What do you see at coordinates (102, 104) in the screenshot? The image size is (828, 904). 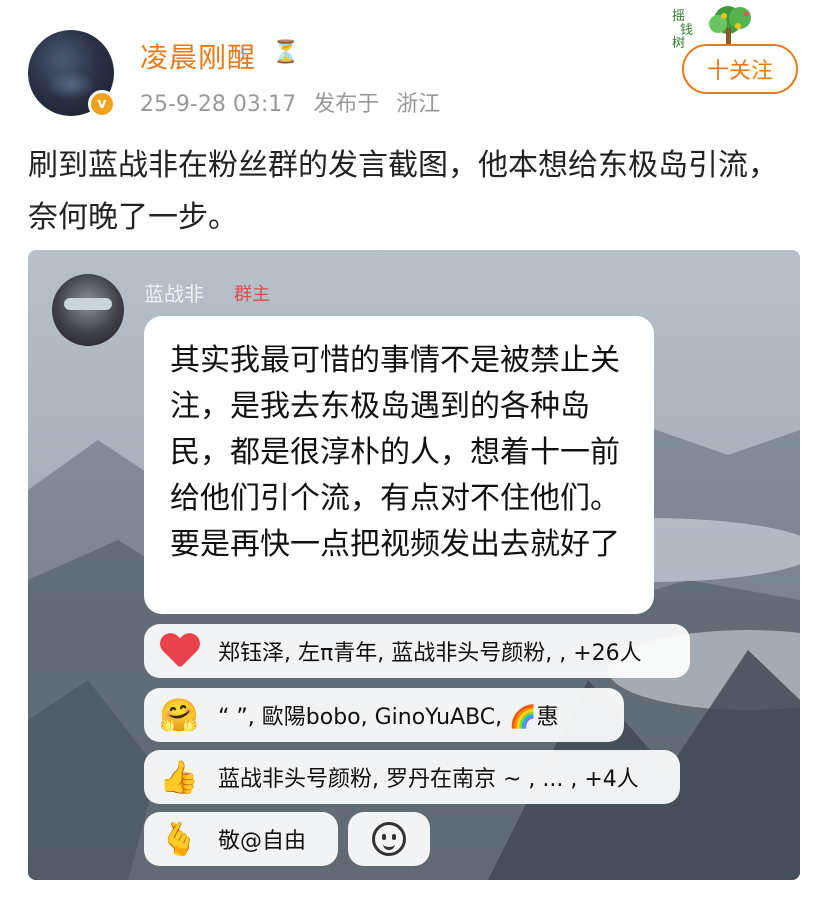 I see `verified-badge-icon: v` at bounding box center [102, 104].